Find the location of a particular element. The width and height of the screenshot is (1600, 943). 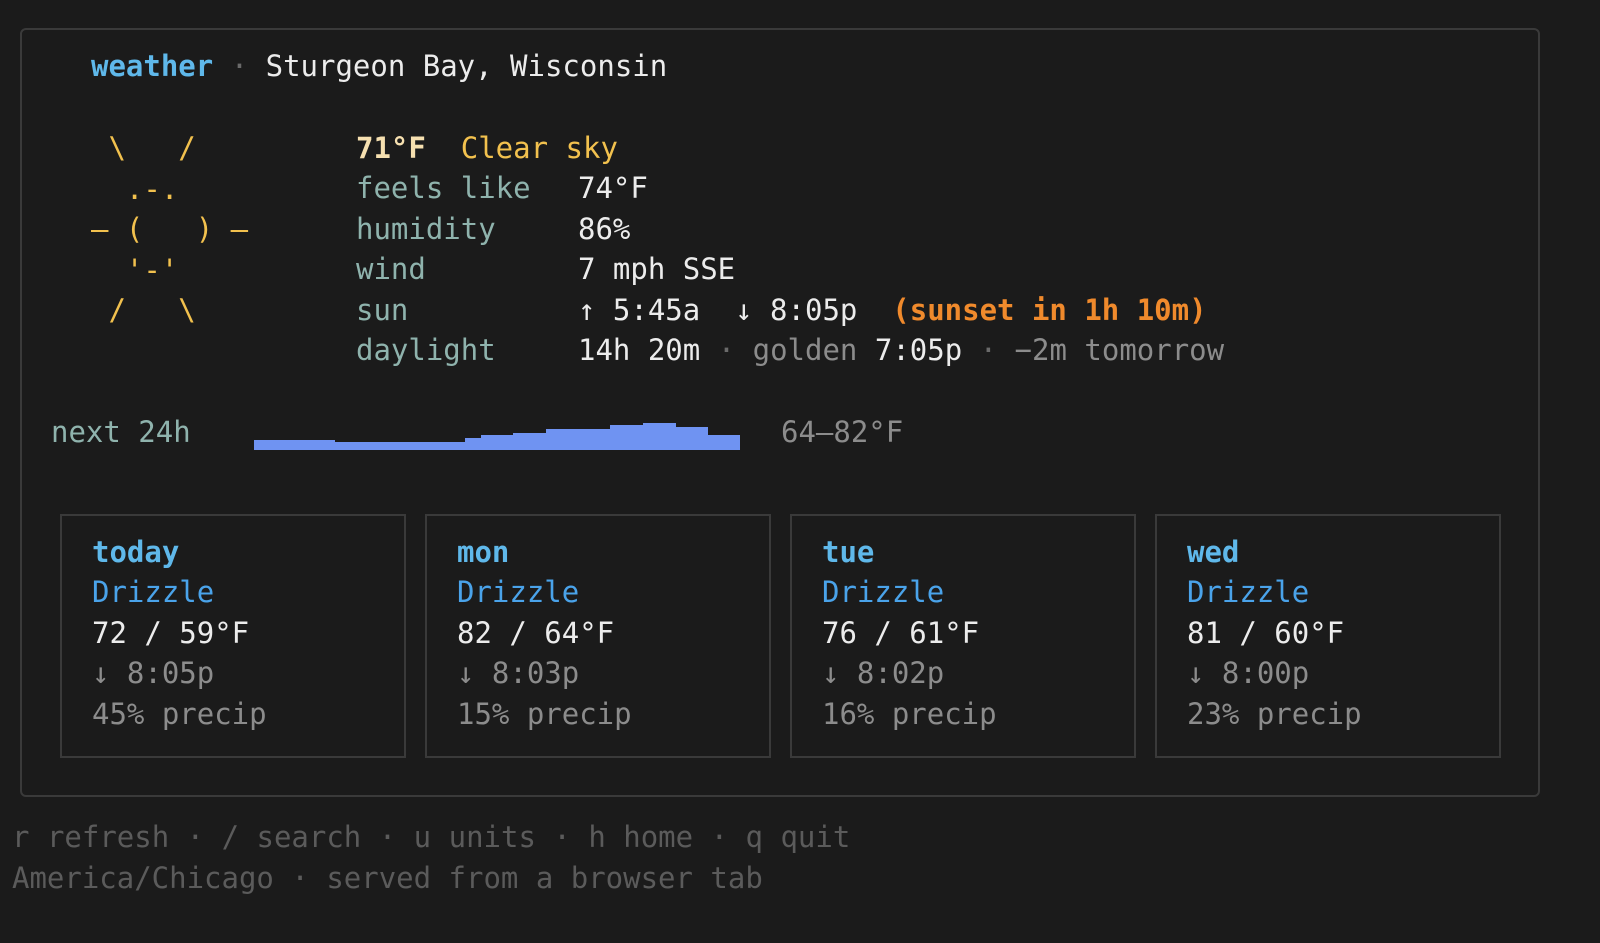

forecast-temps: 72 / 59°F is located at coordinates (171, 633).